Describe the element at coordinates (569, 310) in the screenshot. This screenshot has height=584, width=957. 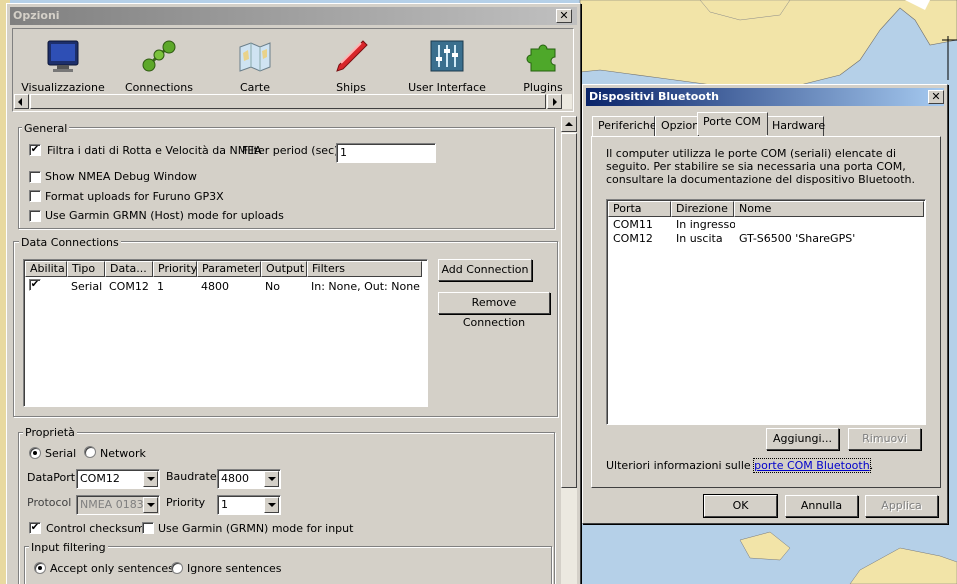
I see `vertical-scroll-thumb` at that location.